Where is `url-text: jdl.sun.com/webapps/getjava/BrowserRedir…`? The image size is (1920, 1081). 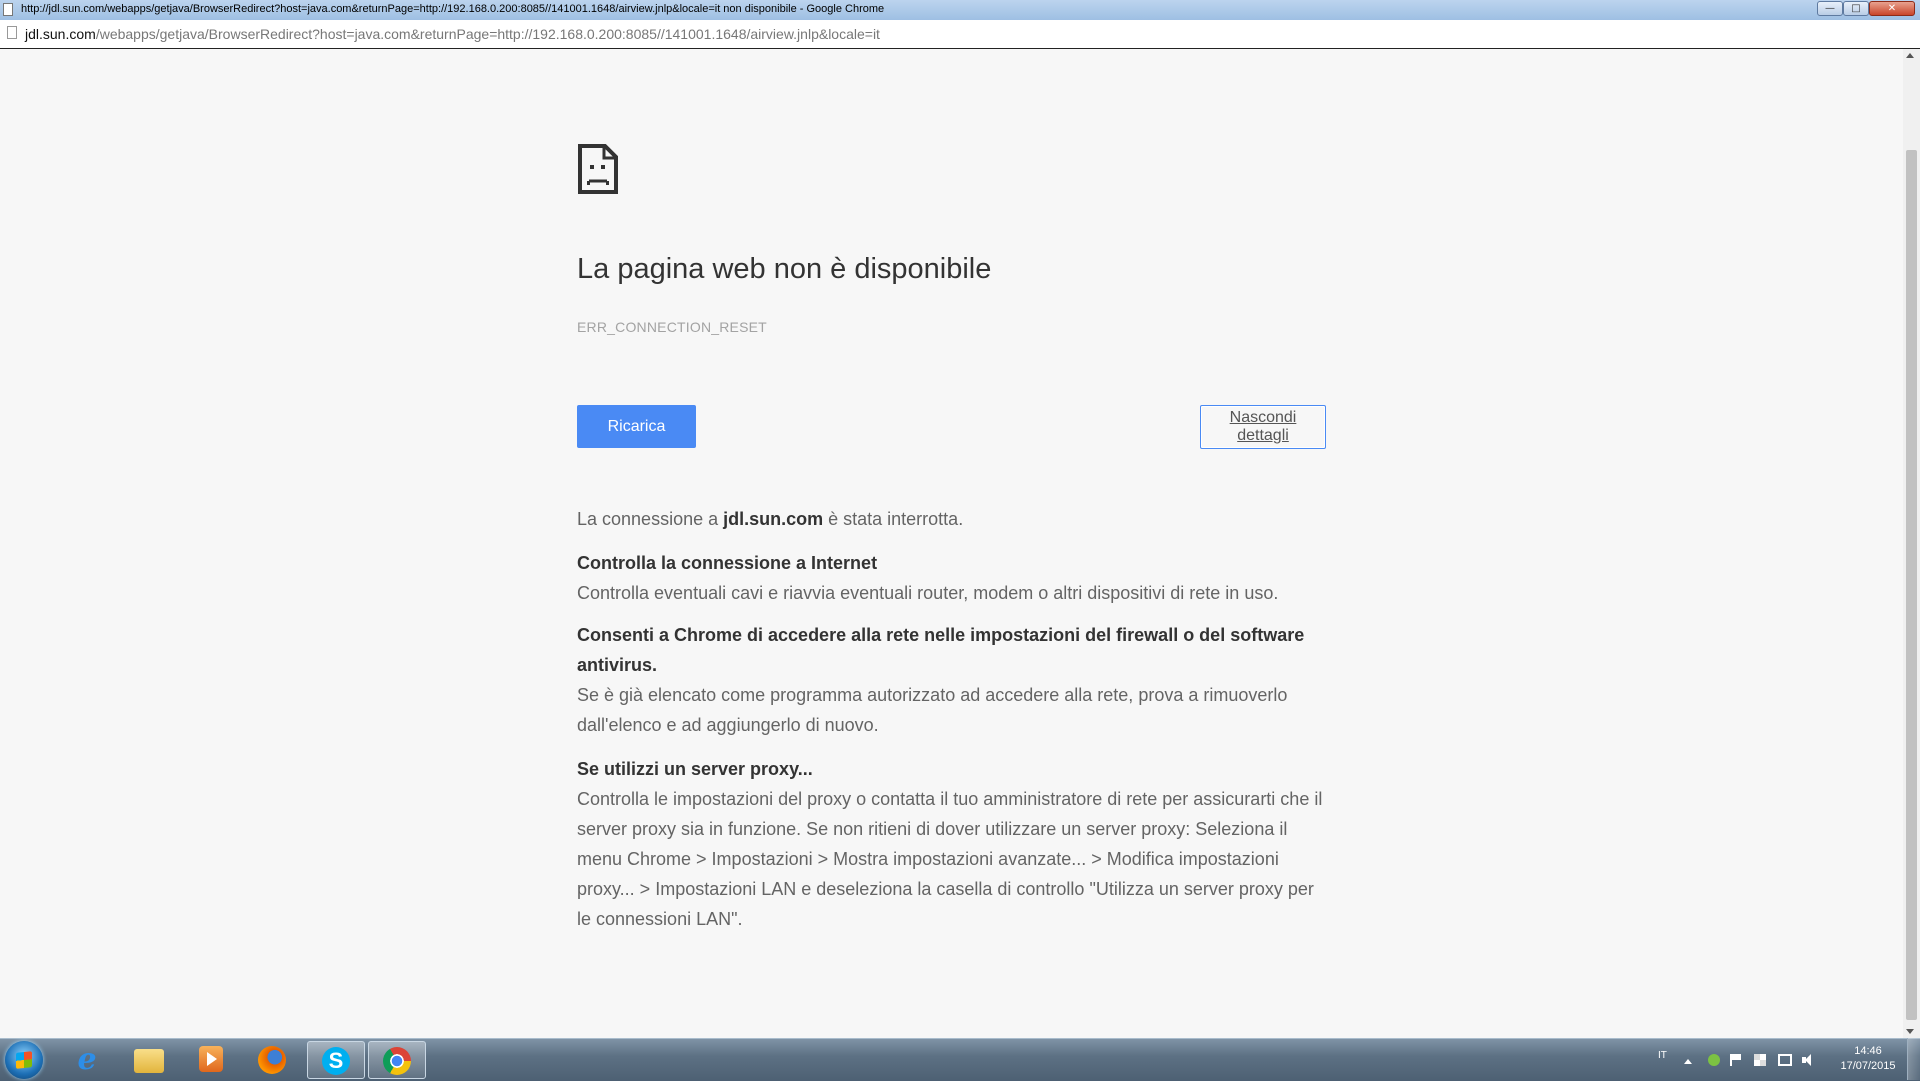
url-text: jdl.sun.com/webapps/getjava/BrowserRedir… is located at coordinates (452, 34).